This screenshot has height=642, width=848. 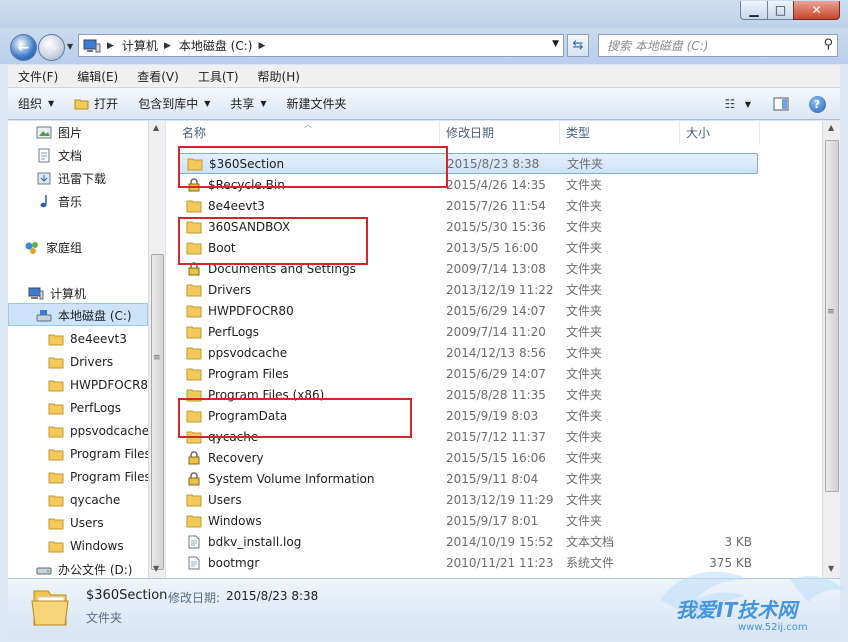 What do you see at coordinates (817, 104) in the screenshot?
I see `help-button: ?` at bounding box center [817, 104].